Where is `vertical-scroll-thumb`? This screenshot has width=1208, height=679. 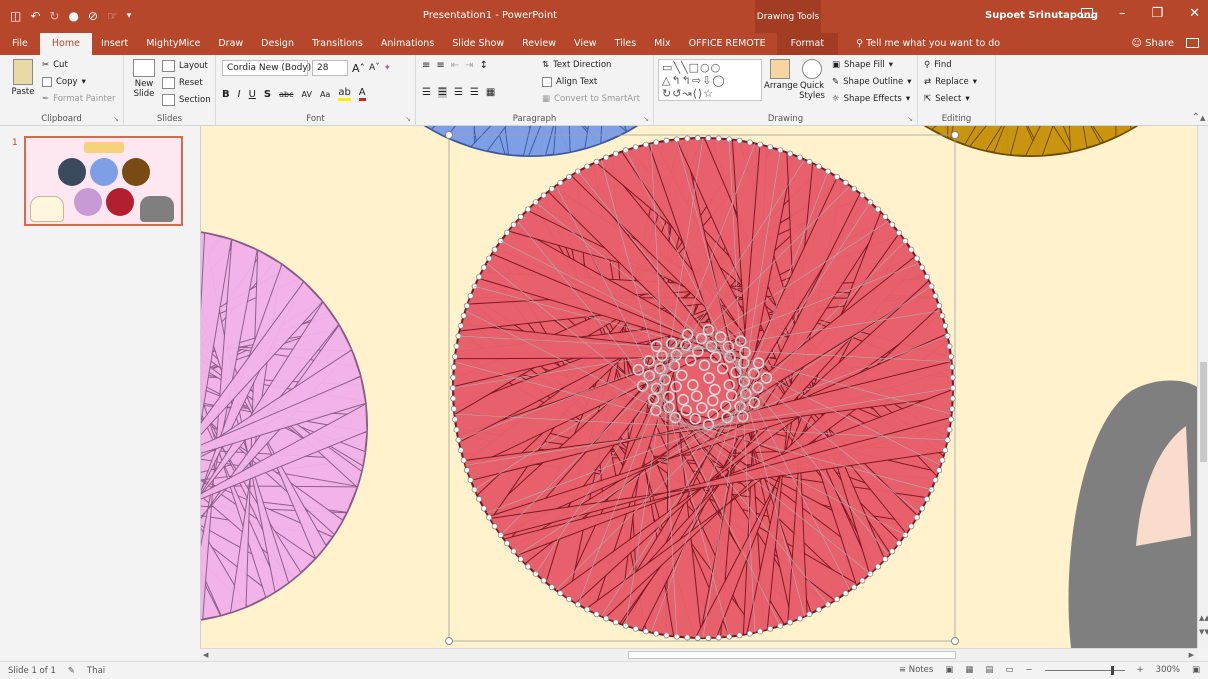 vertical-scroll-thumb is located at coordinates (1203, 412).